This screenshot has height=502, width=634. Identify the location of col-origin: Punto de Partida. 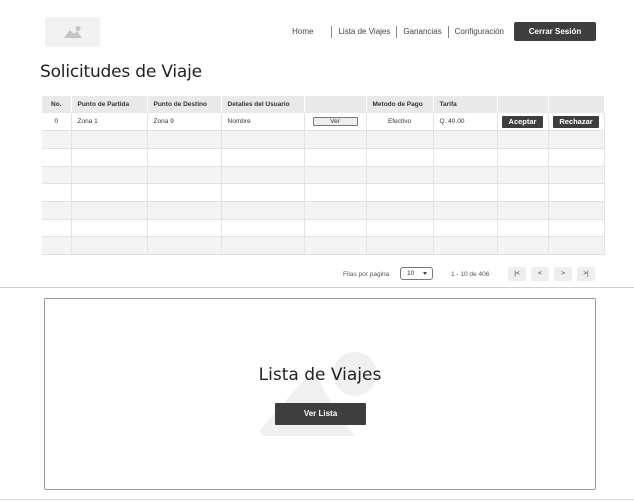
(109, 104).